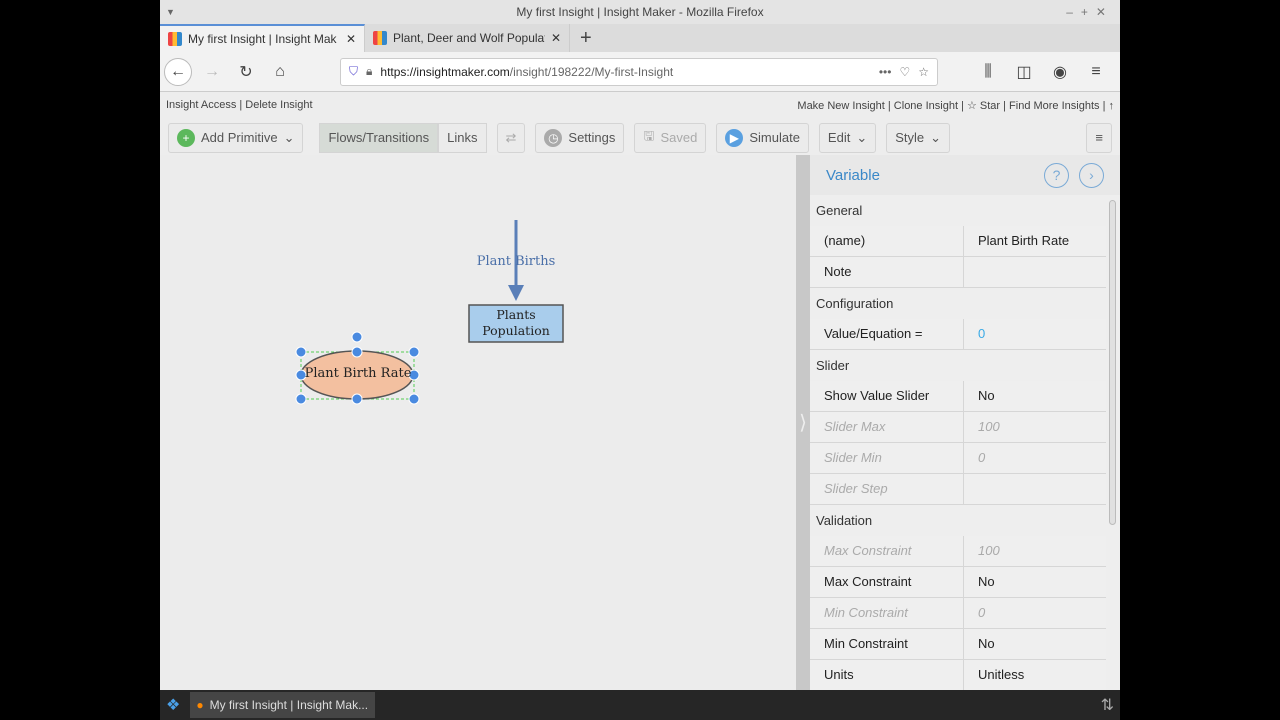 This screenshot has width=1280, height=720. What do you see at coordinates (958, 613) in the screenshot?
I see `property-row: Min Constraint 0` at bounding box center [958, 613].